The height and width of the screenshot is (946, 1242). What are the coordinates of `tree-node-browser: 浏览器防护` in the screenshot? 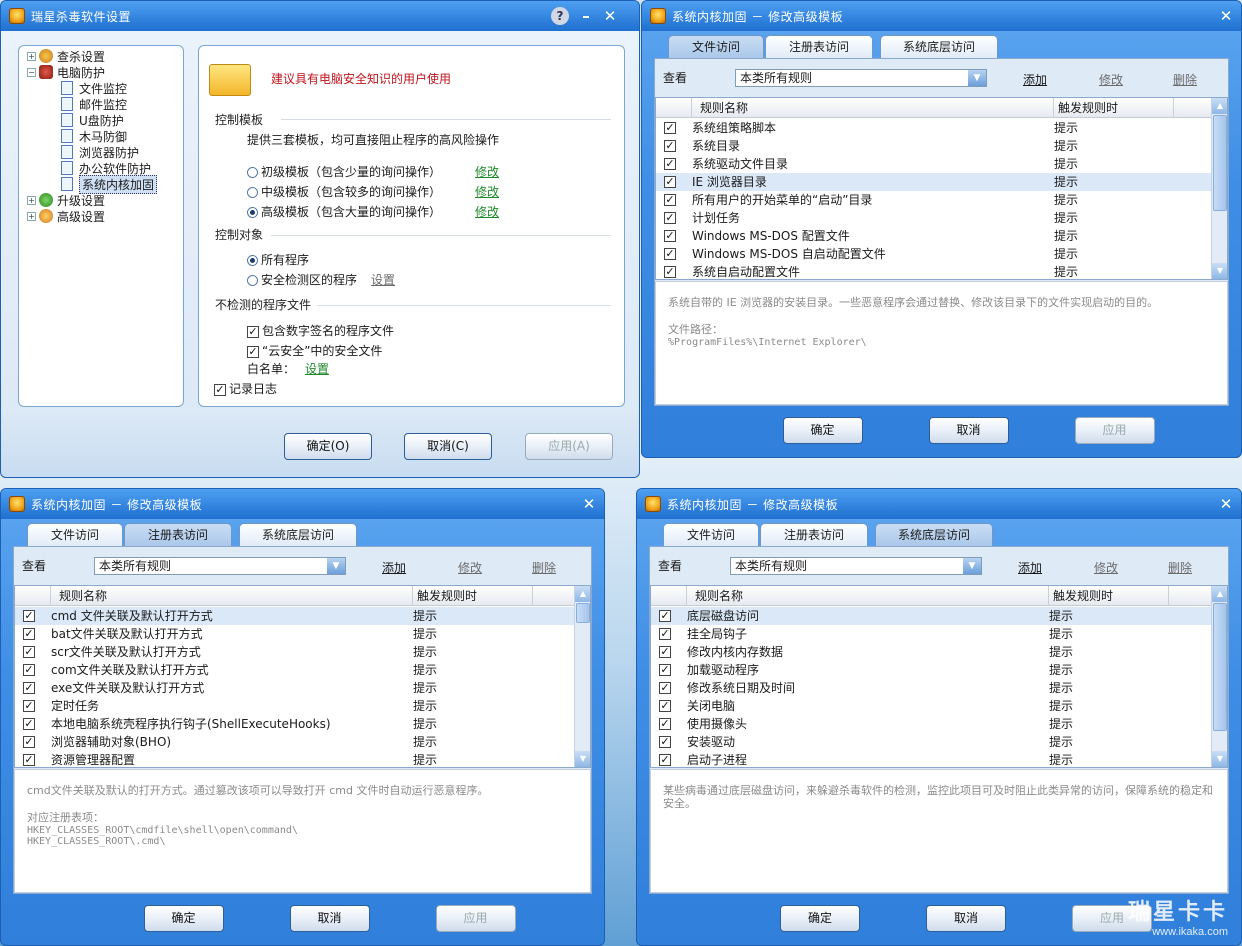 It's located at (100, 152).